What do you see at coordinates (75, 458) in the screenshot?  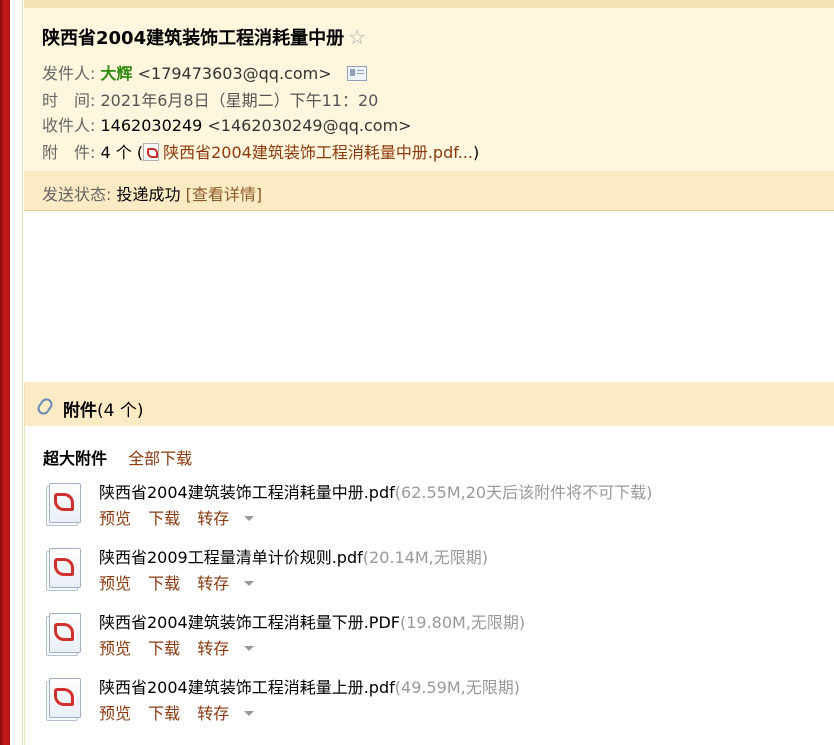 I see `large-attachments-label: 超大附件` at bounding box center [75, 458].